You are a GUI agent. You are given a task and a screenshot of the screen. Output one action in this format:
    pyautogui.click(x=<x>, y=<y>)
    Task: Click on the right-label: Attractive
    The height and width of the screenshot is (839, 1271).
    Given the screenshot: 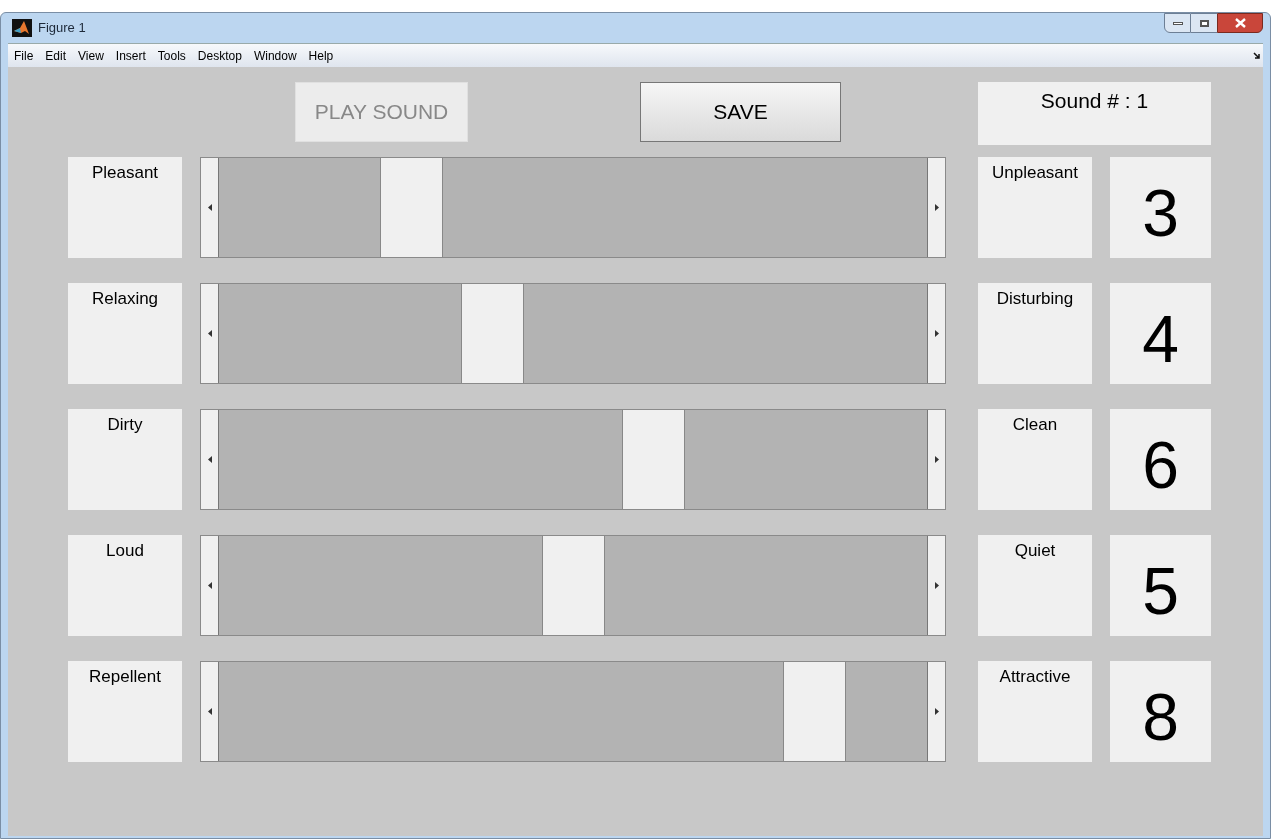 What is the action you would take?
    pyautogui.click(x=1035, y=677)
    